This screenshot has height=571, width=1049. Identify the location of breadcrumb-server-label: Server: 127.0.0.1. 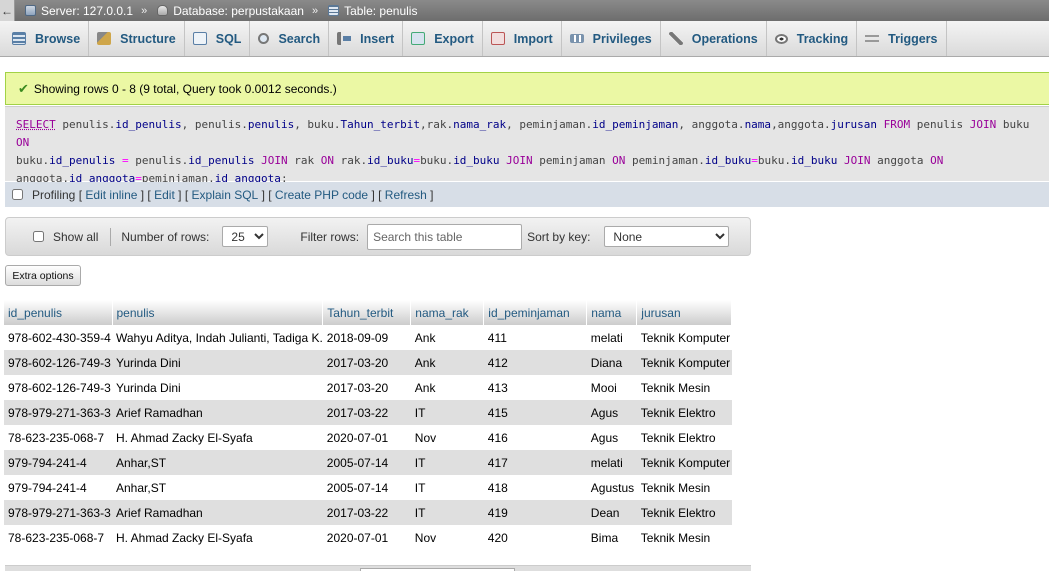
(87, 11).